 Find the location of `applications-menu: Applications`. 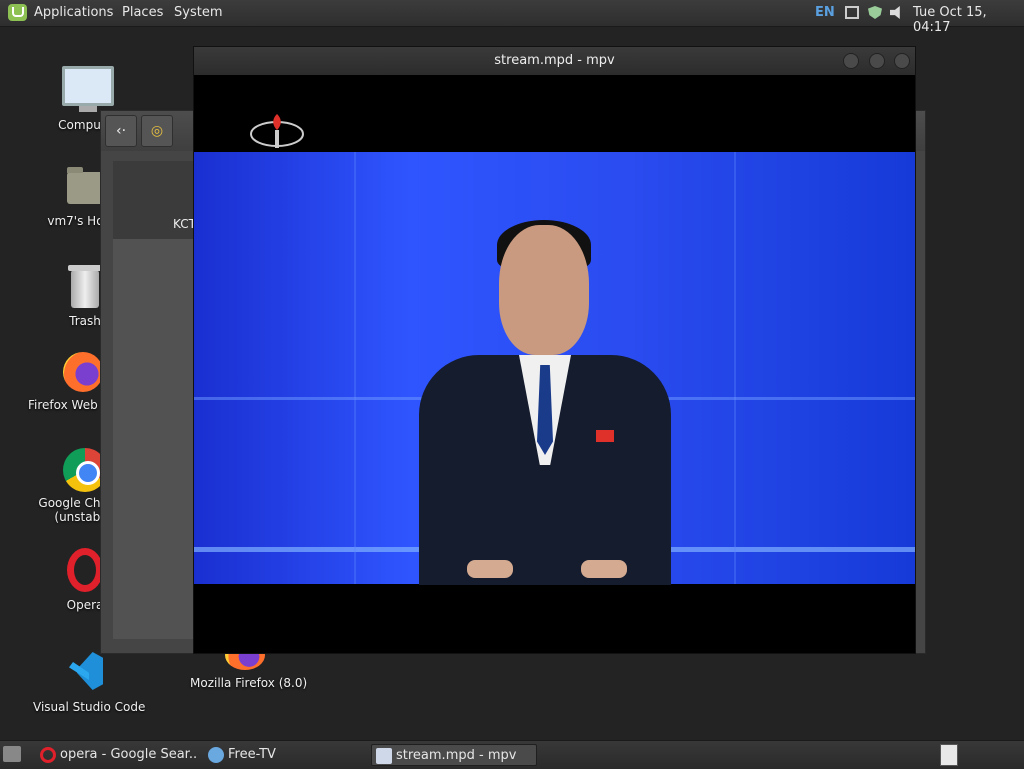

applications-menu: Applications is located at coordinates (73, 12).